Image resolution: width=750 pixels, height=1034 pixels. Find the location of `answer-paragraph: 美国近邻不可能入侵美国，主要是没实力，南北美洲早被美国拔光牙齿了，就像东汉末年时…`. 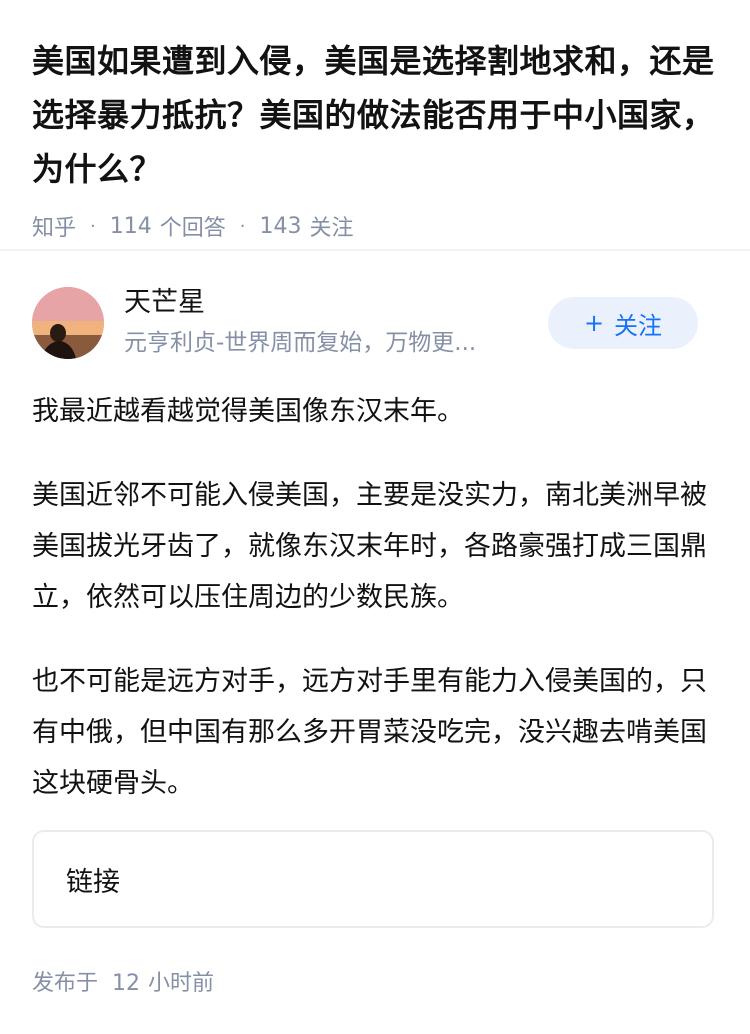

answer-paragraph: 美国近邻不可能入侵美国，主要是没实力，南北美洲早被美国拔光牙齿了，就像东汉末年时… is located at coordinates (369, 546).